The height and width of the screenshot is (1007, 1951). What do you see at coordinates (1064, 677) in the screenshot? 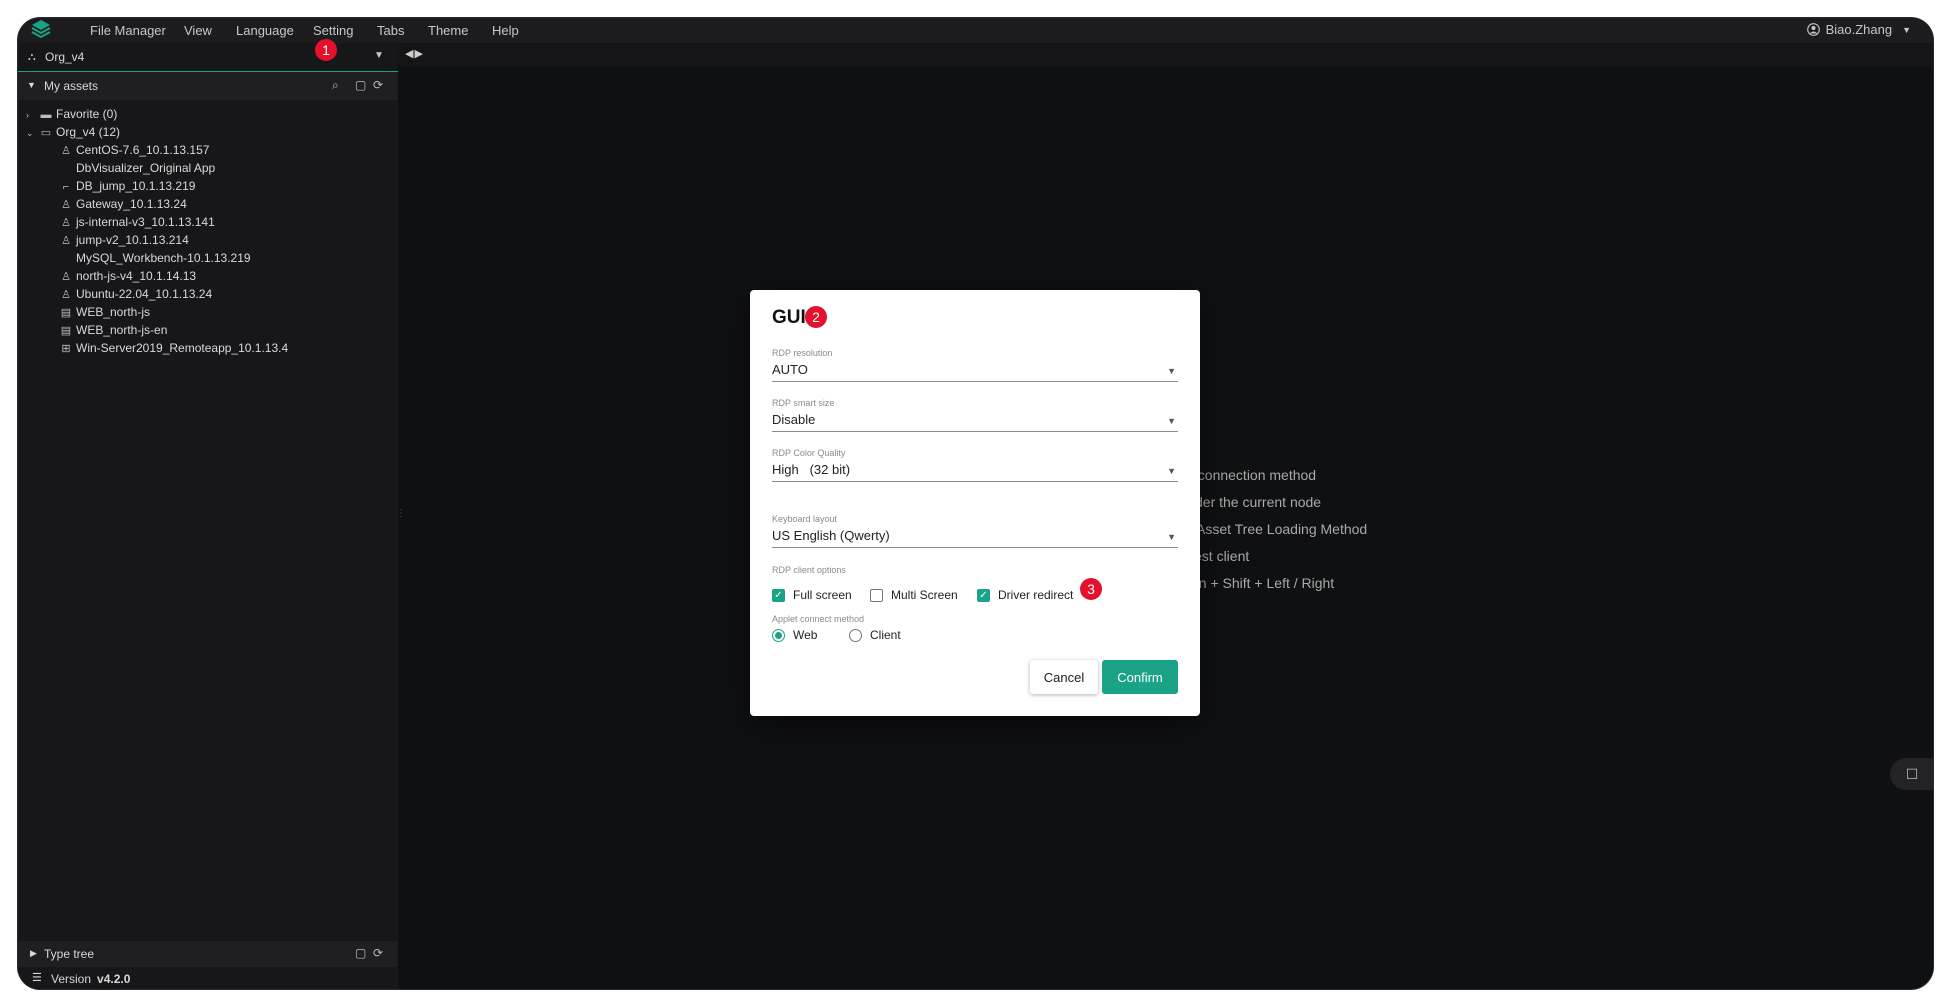
I see `cancel-button: Cancel` at bounding box center [1064, 677].